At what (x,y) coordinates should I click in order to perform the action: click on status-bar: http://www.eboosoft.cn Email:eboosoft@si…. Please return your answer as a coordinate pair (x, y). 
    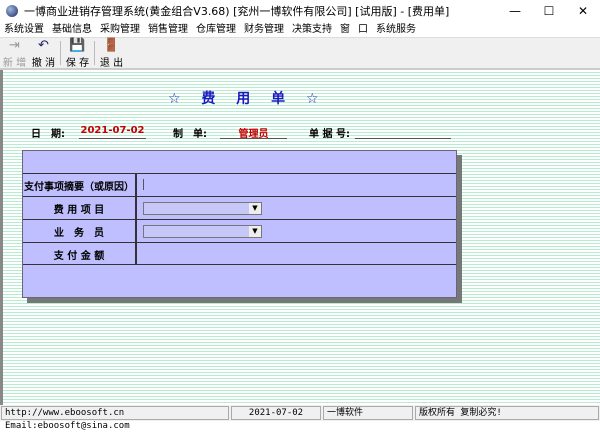
    Looking at the image, I should click on (300, 418).